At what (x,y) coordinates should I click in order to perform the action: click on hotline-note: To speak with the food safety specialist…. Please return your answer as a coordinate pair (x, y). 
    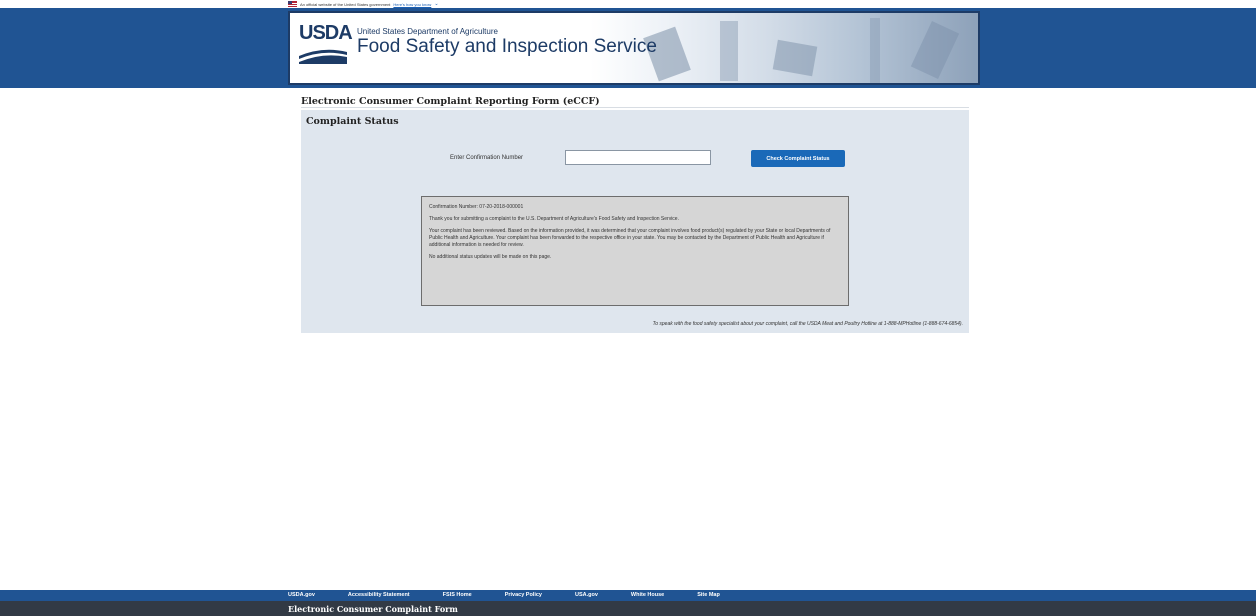
    Looking at the image, I should click on (807, 324).